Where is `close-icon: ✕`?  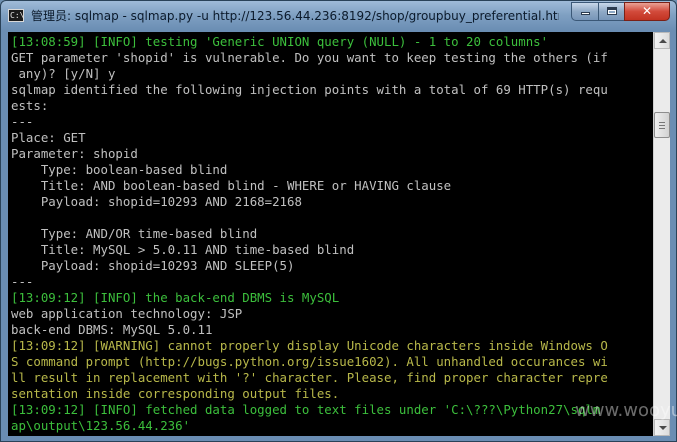 close-icon: ✕ is located at coordinates (647, 11).